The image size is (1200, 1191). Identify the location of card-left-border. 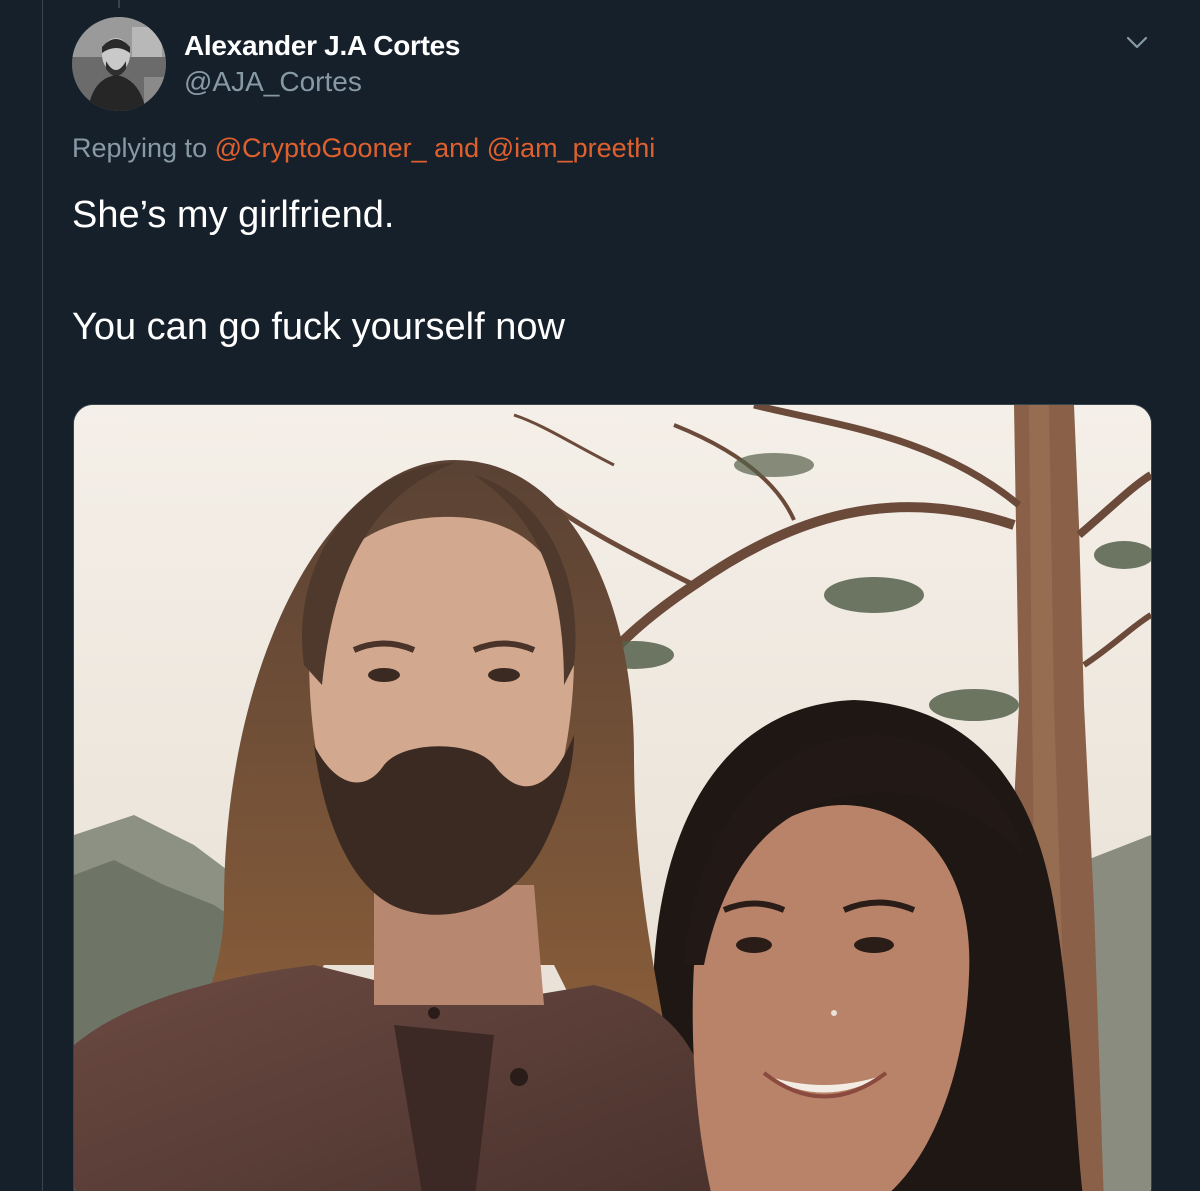
(42, 595).